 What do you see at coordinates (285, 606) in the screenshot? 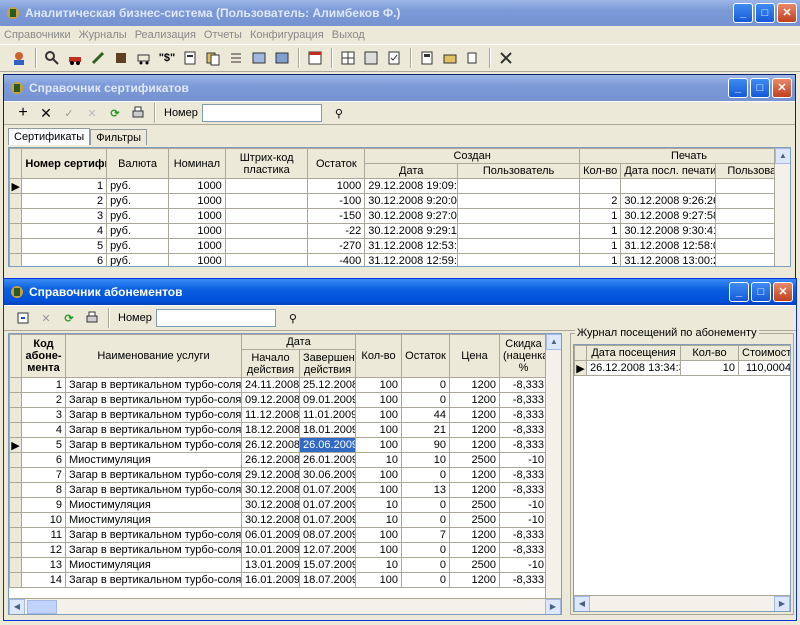
I see `abon-hscroll: ◀ ▶` at bounding box center [285, 606].